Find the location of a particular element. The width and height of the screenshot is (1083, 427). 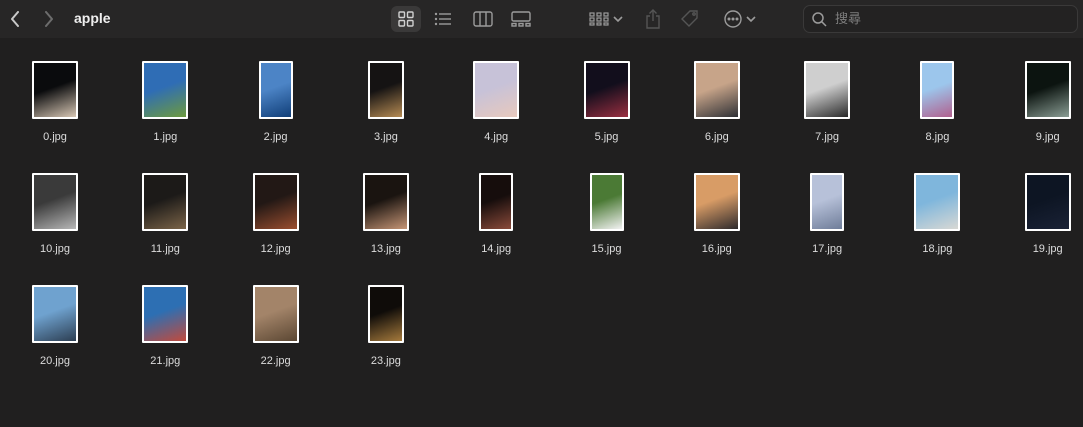

forward-button is located at coordinates (49, 19).